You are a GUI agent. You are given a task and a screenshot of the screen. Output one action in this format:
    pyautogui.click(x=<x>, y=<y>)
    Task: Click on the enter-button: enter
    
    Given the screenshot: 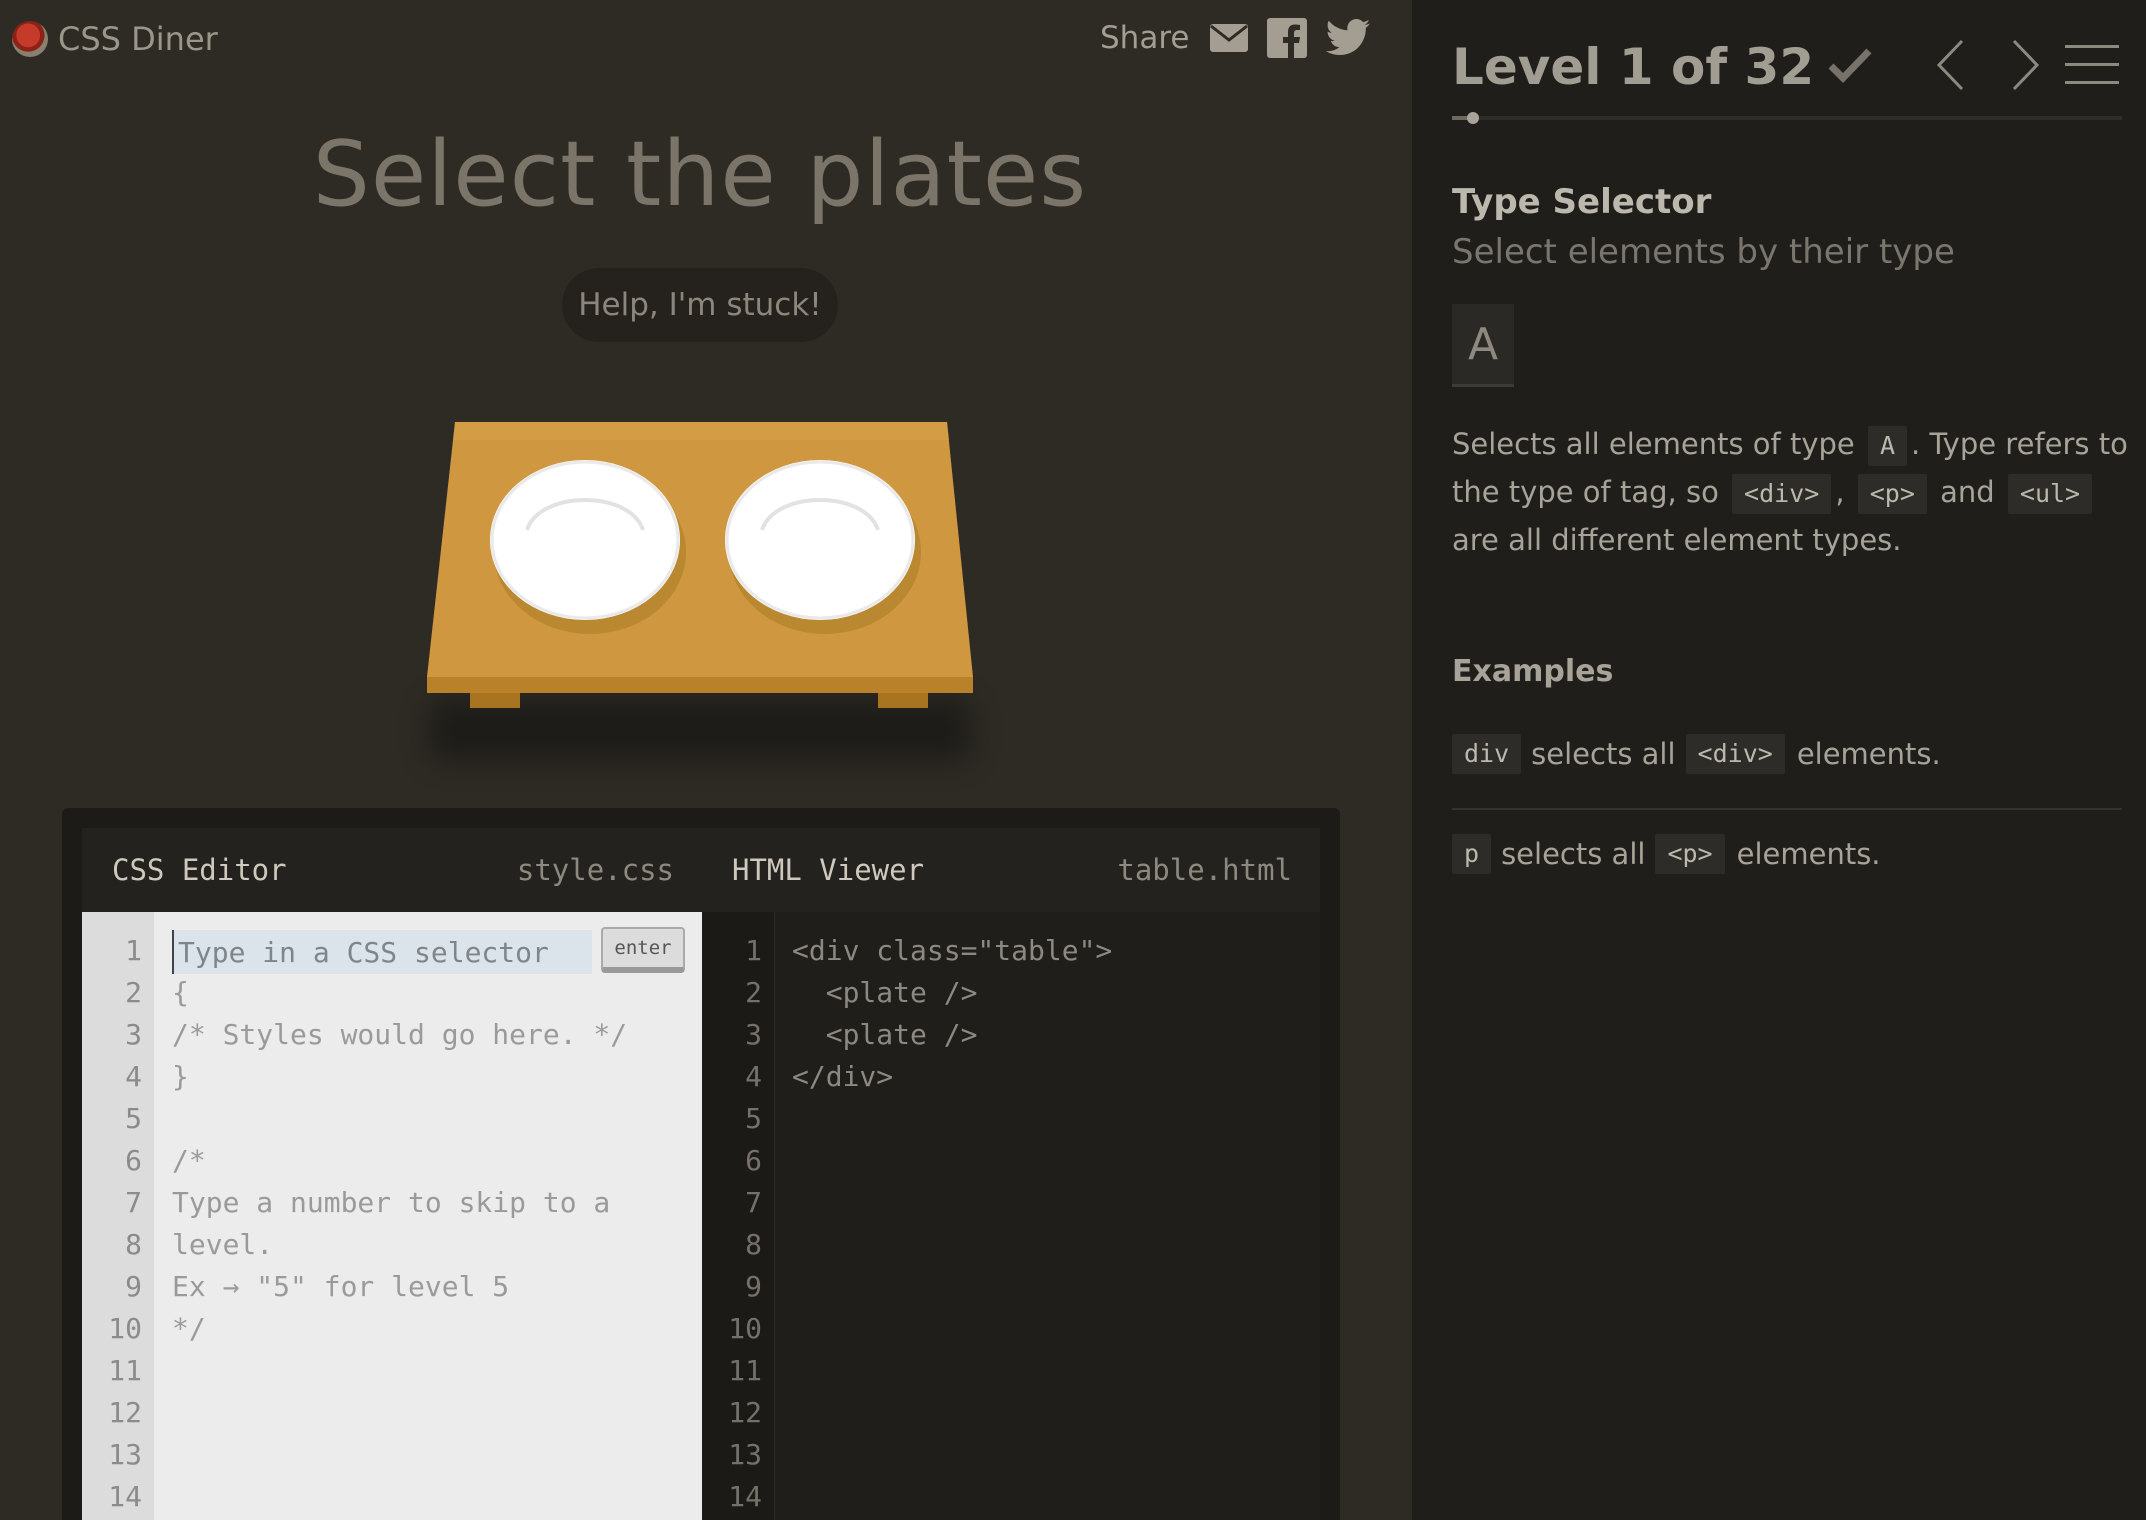 What is the action you would take?
    pyautogui.click(x=643, y=950)
    